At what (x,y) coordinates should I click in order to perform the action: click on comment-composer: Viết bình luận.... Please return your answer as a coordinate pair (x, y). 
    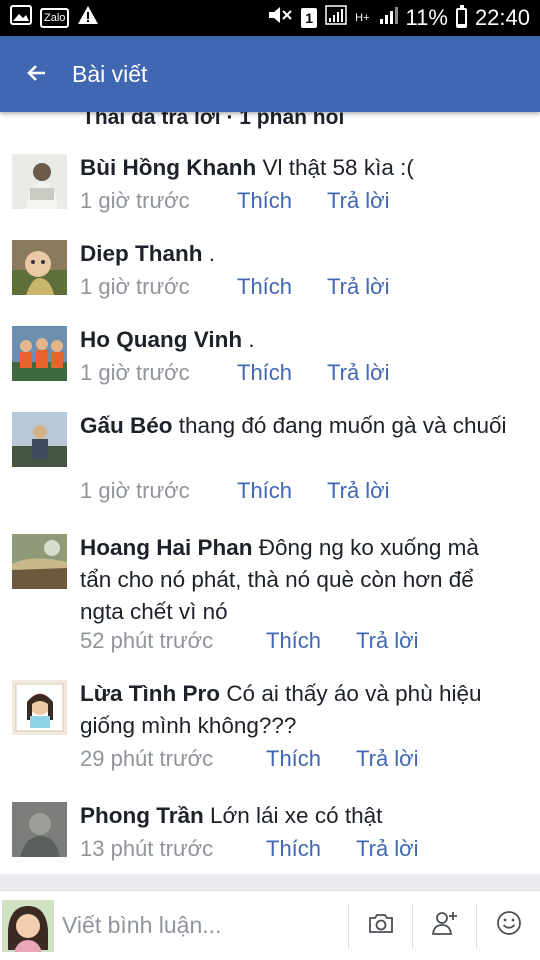
    Looking at the image, I should click on (270, 925).